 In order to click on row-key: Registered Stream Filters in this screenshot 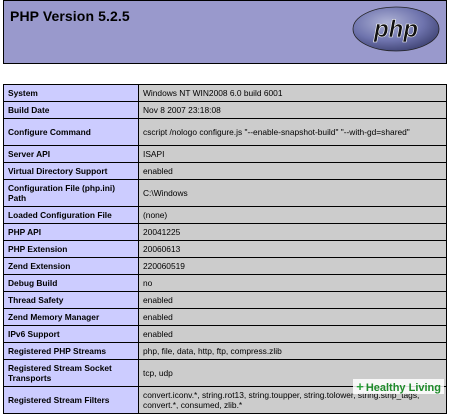, I will do `click(71, 400)`.